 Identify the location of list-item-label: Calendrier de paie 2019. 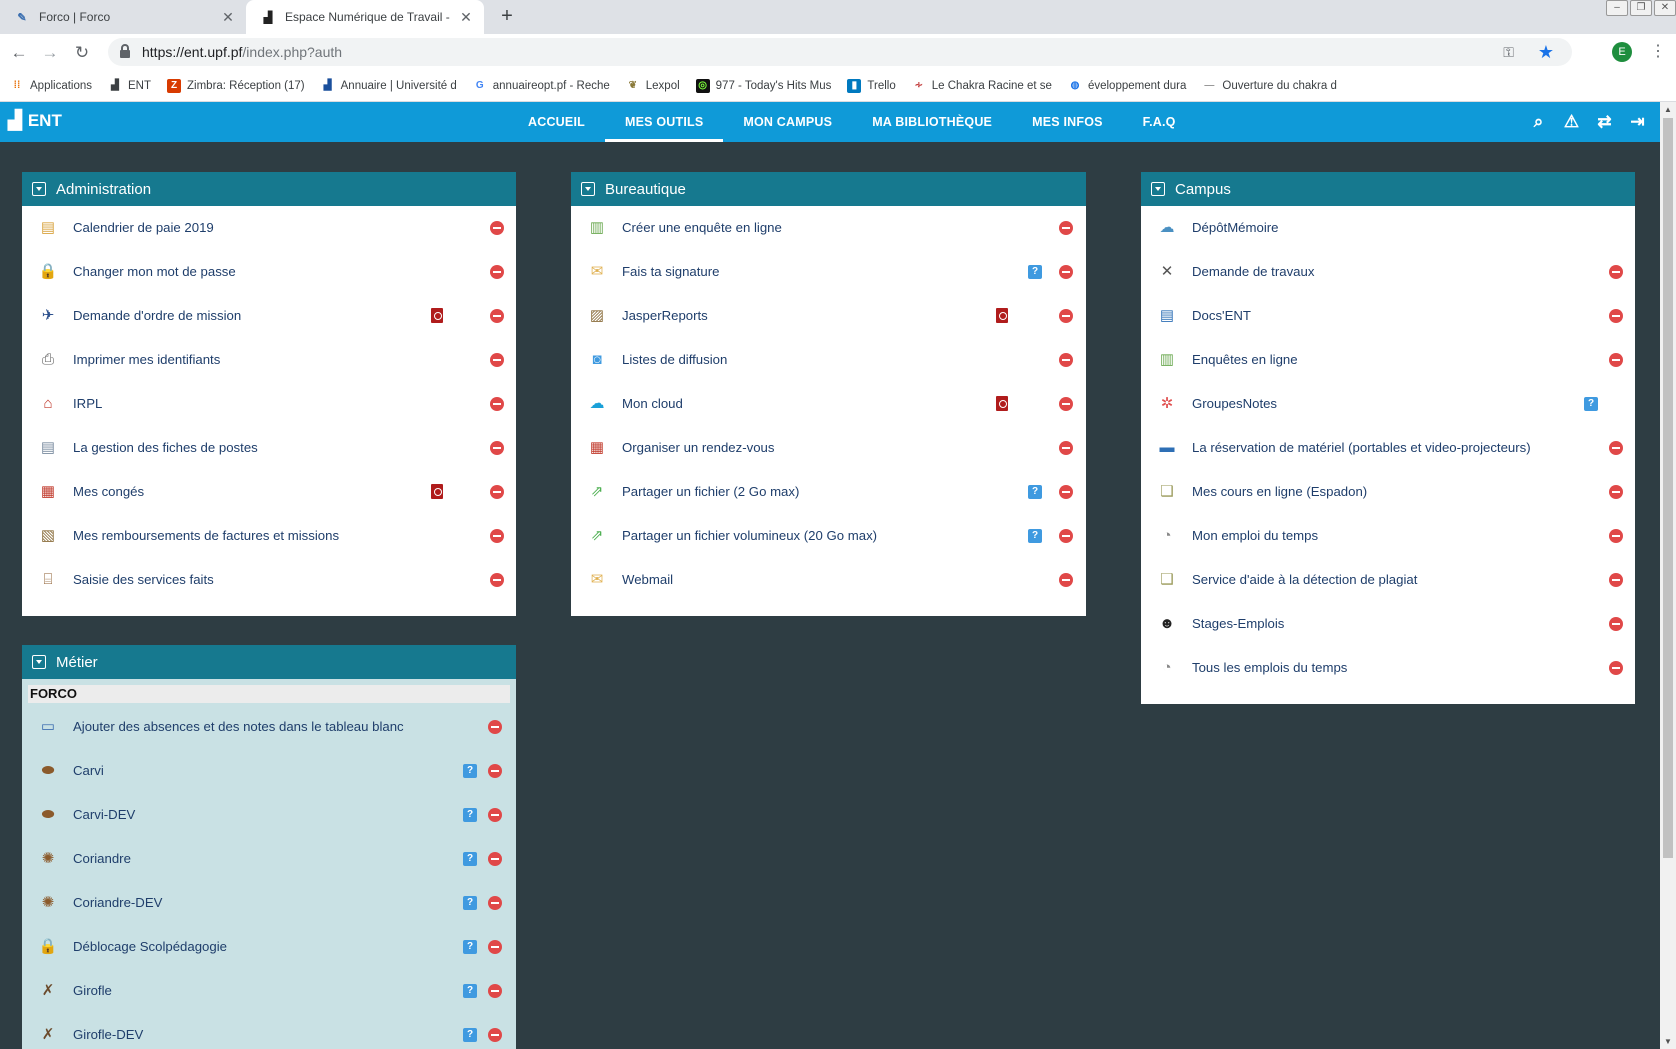
(143, 228).